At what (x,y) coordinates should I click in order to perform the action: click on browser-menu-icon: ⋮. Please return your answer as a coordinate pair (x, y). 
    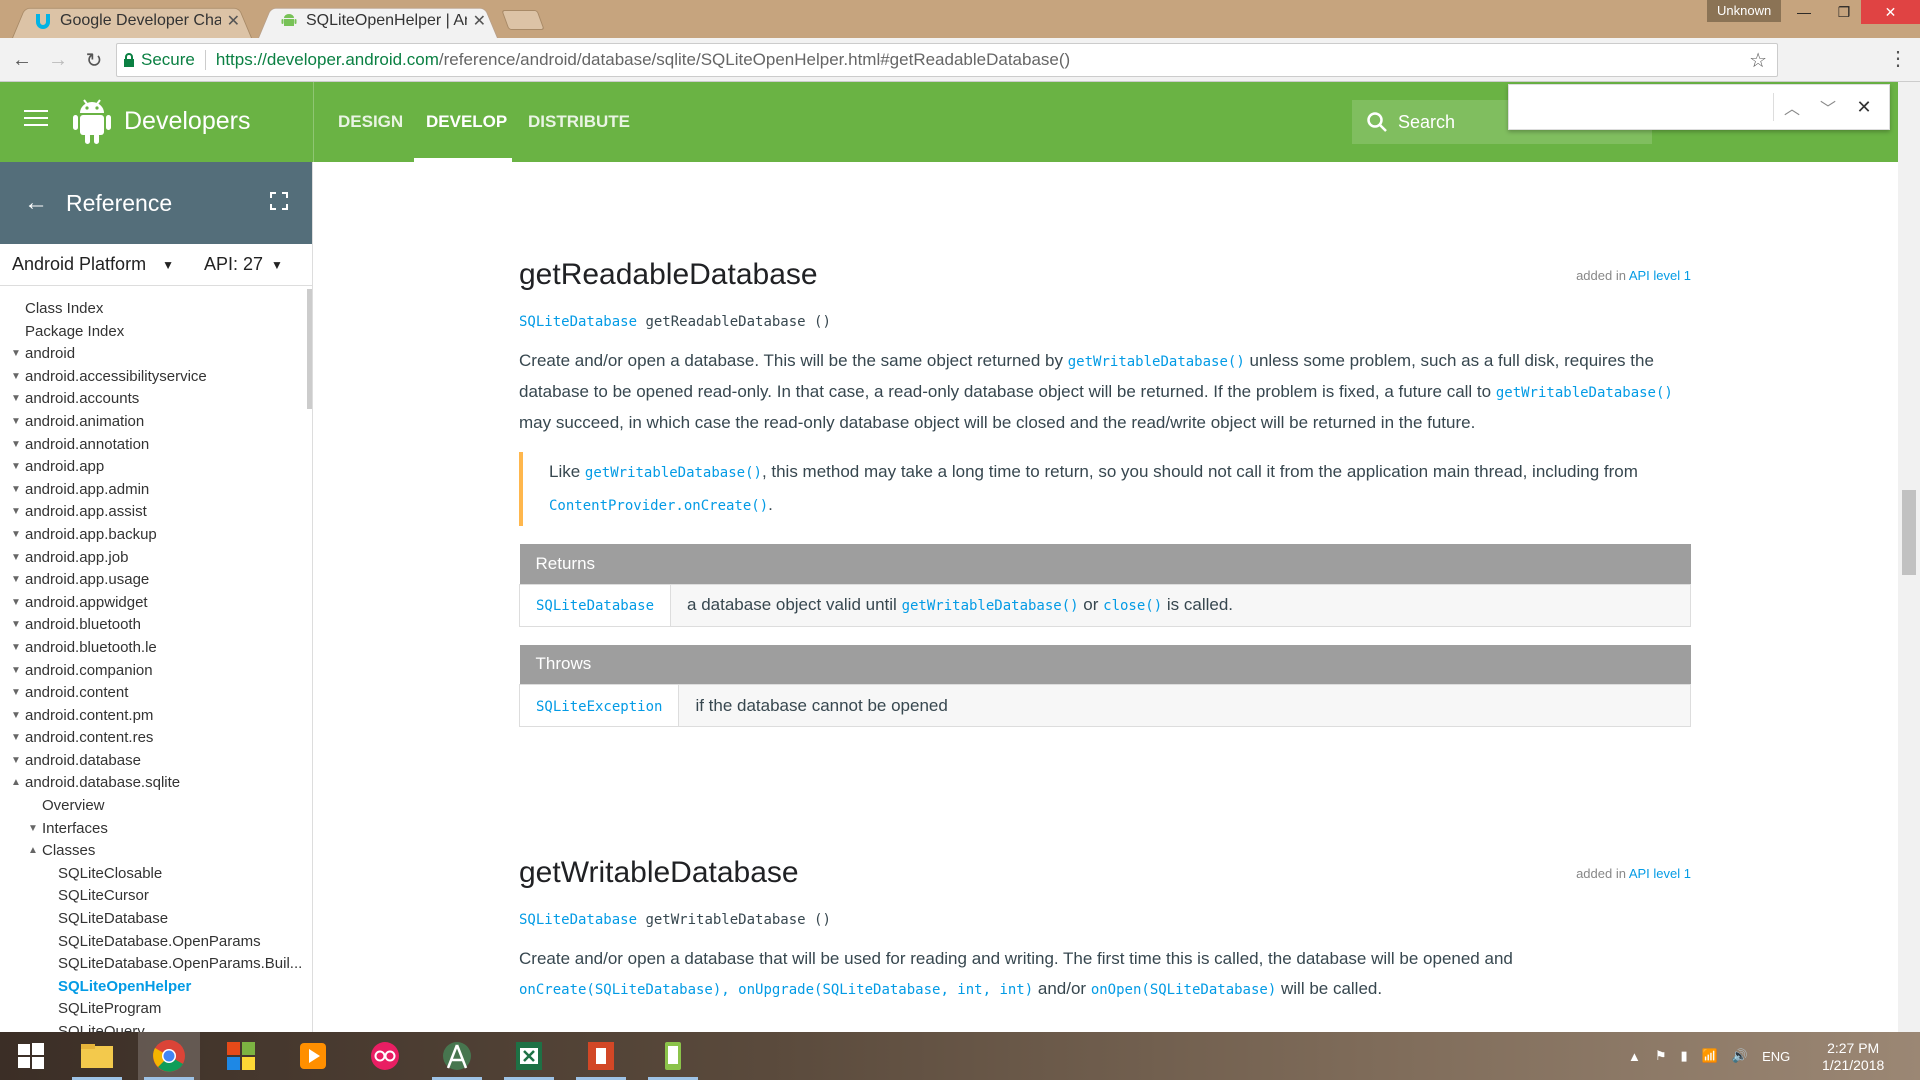
    Looking at the image, I should click on (1898, 58).